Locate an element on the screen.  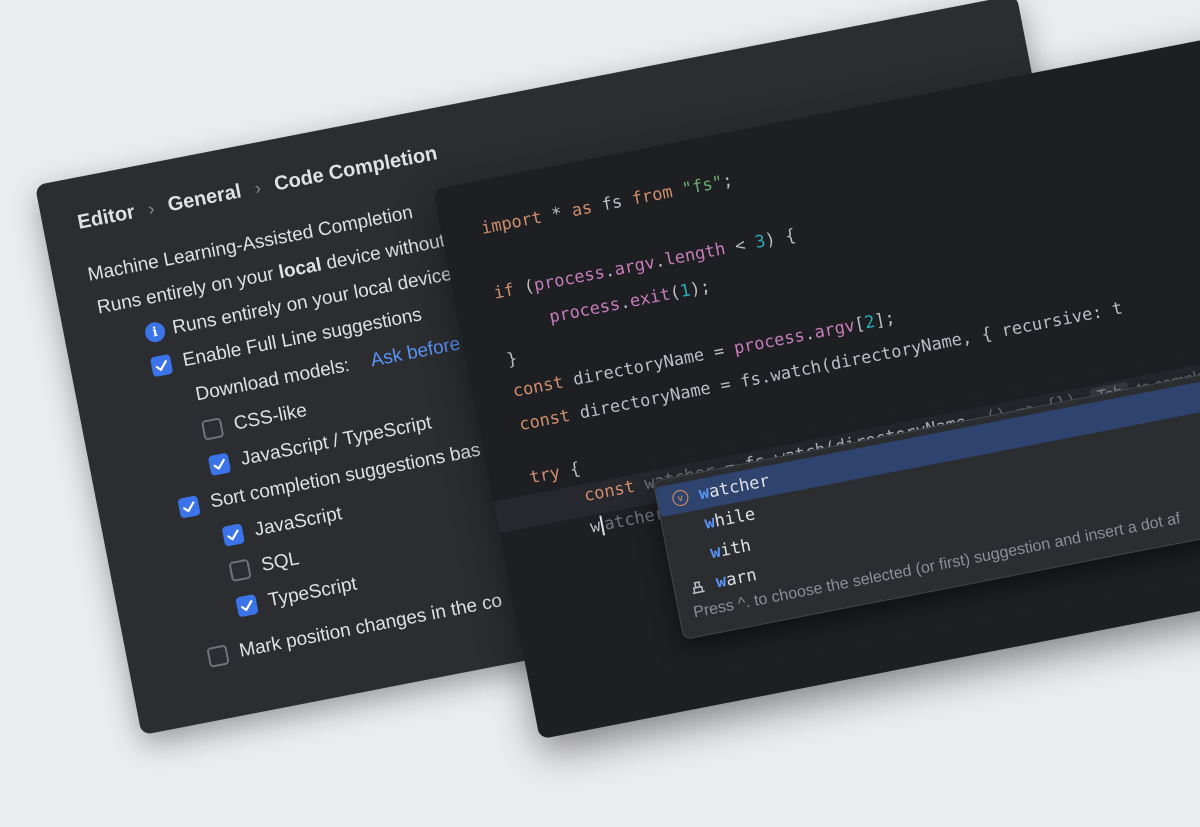
sort-js-checkbox: JavaScript is located at coordinates (282, 525).